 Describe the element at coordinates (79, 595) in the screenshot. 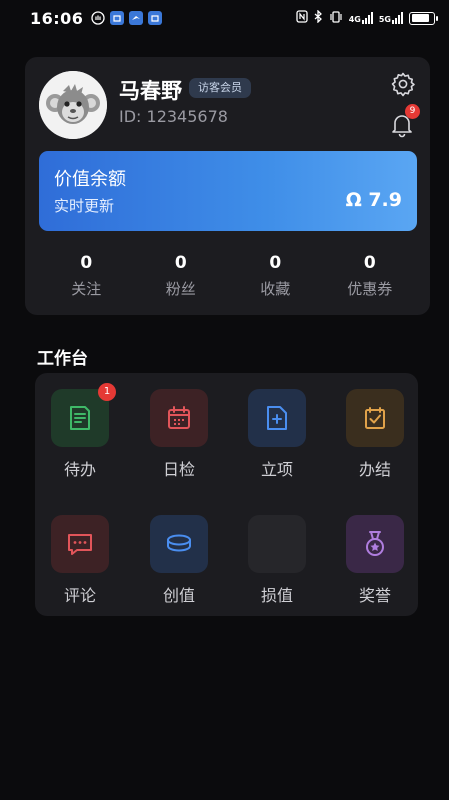

I see `workbench-item-label: 评论` at that location.